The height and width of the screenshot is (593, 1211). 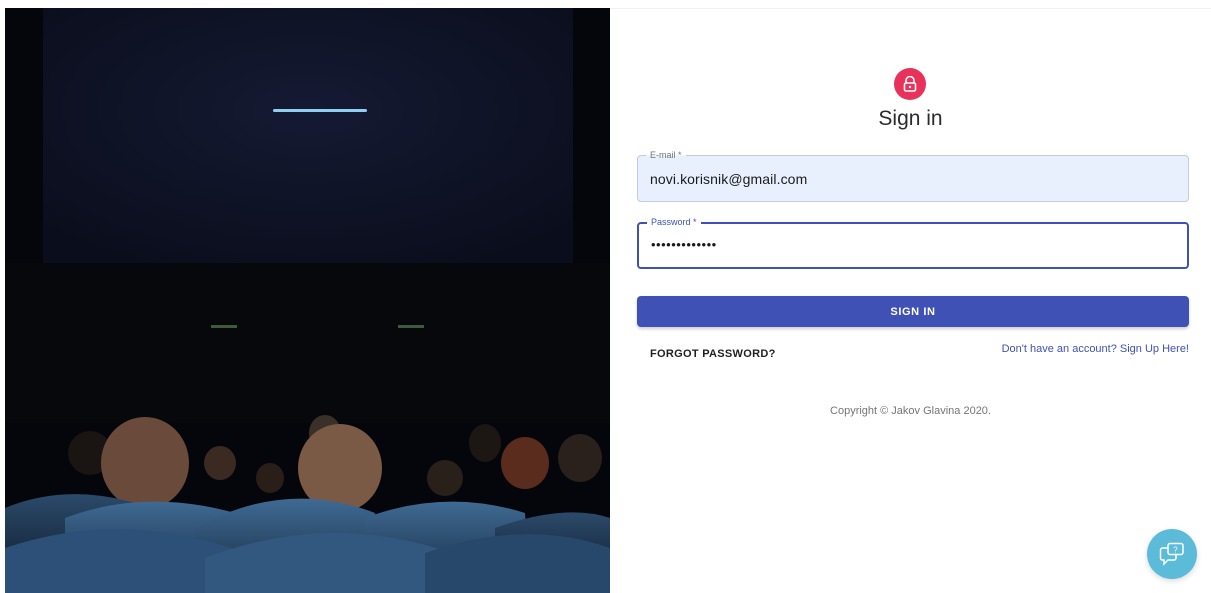 I want to click on chat-help-icon: ?, so click(x=1171, y=554).